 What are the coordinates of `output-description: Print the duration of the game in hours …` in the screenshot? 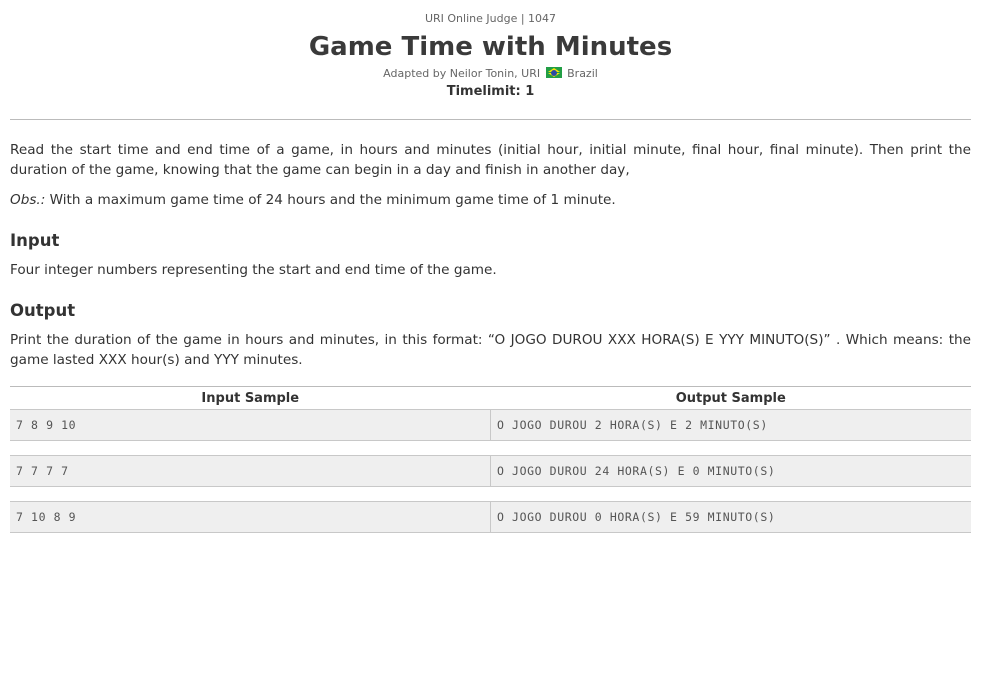 It's located at (490, 350).